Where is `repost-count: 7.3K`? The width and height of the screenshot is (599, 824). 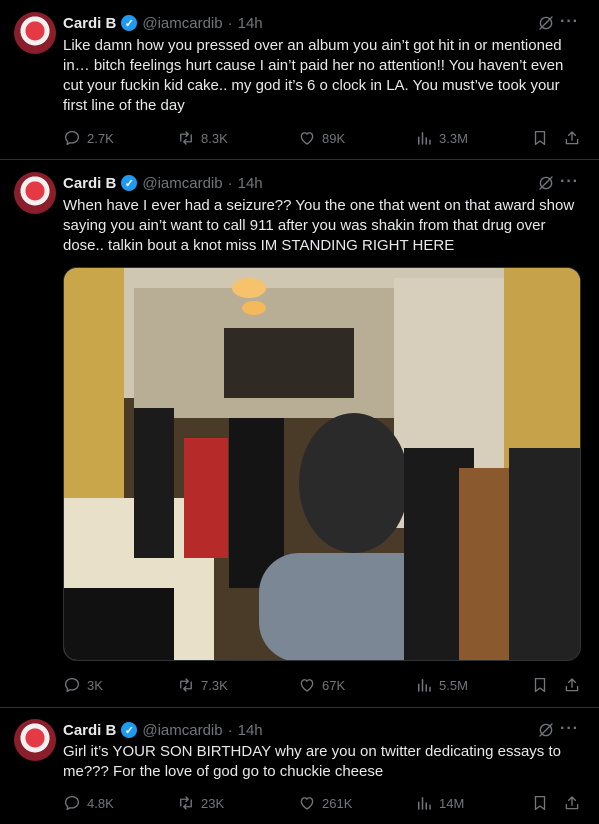 repost-count: 7.3K is located at coordinates (214, 685).